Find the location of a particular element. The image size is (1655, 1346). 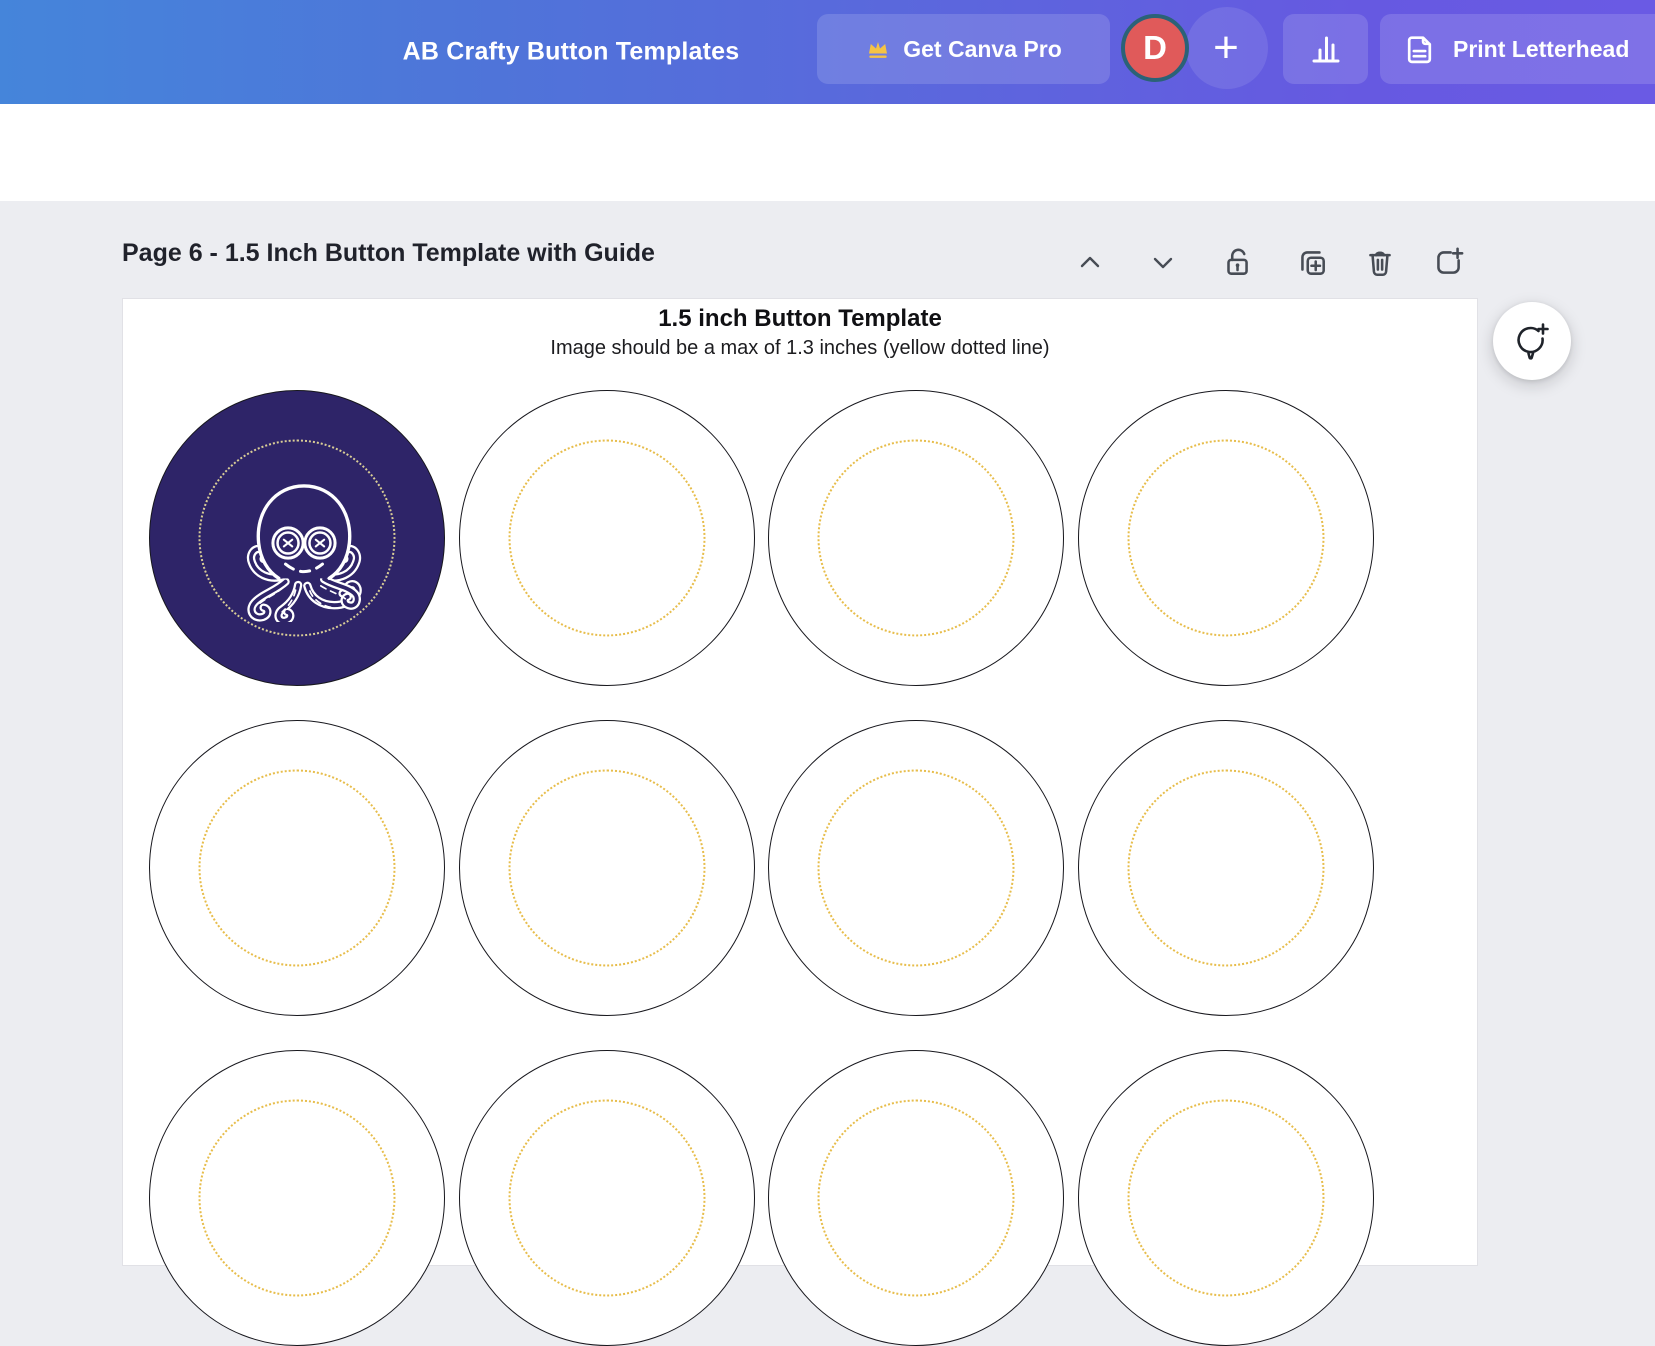

print-letterhead-button: Print Letterhead is located at coordinates (1517, 49).